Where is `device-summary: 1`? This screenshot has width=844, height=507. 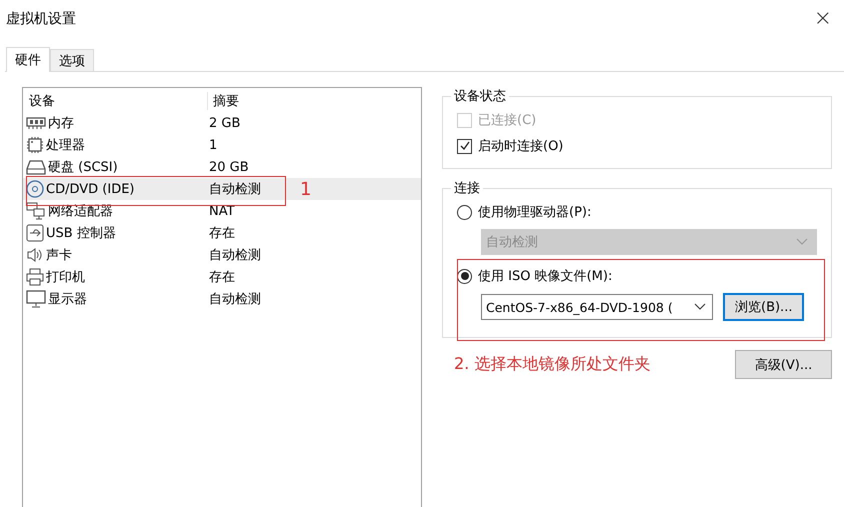 device-summary: 1 is located at coordinates (213, 145).